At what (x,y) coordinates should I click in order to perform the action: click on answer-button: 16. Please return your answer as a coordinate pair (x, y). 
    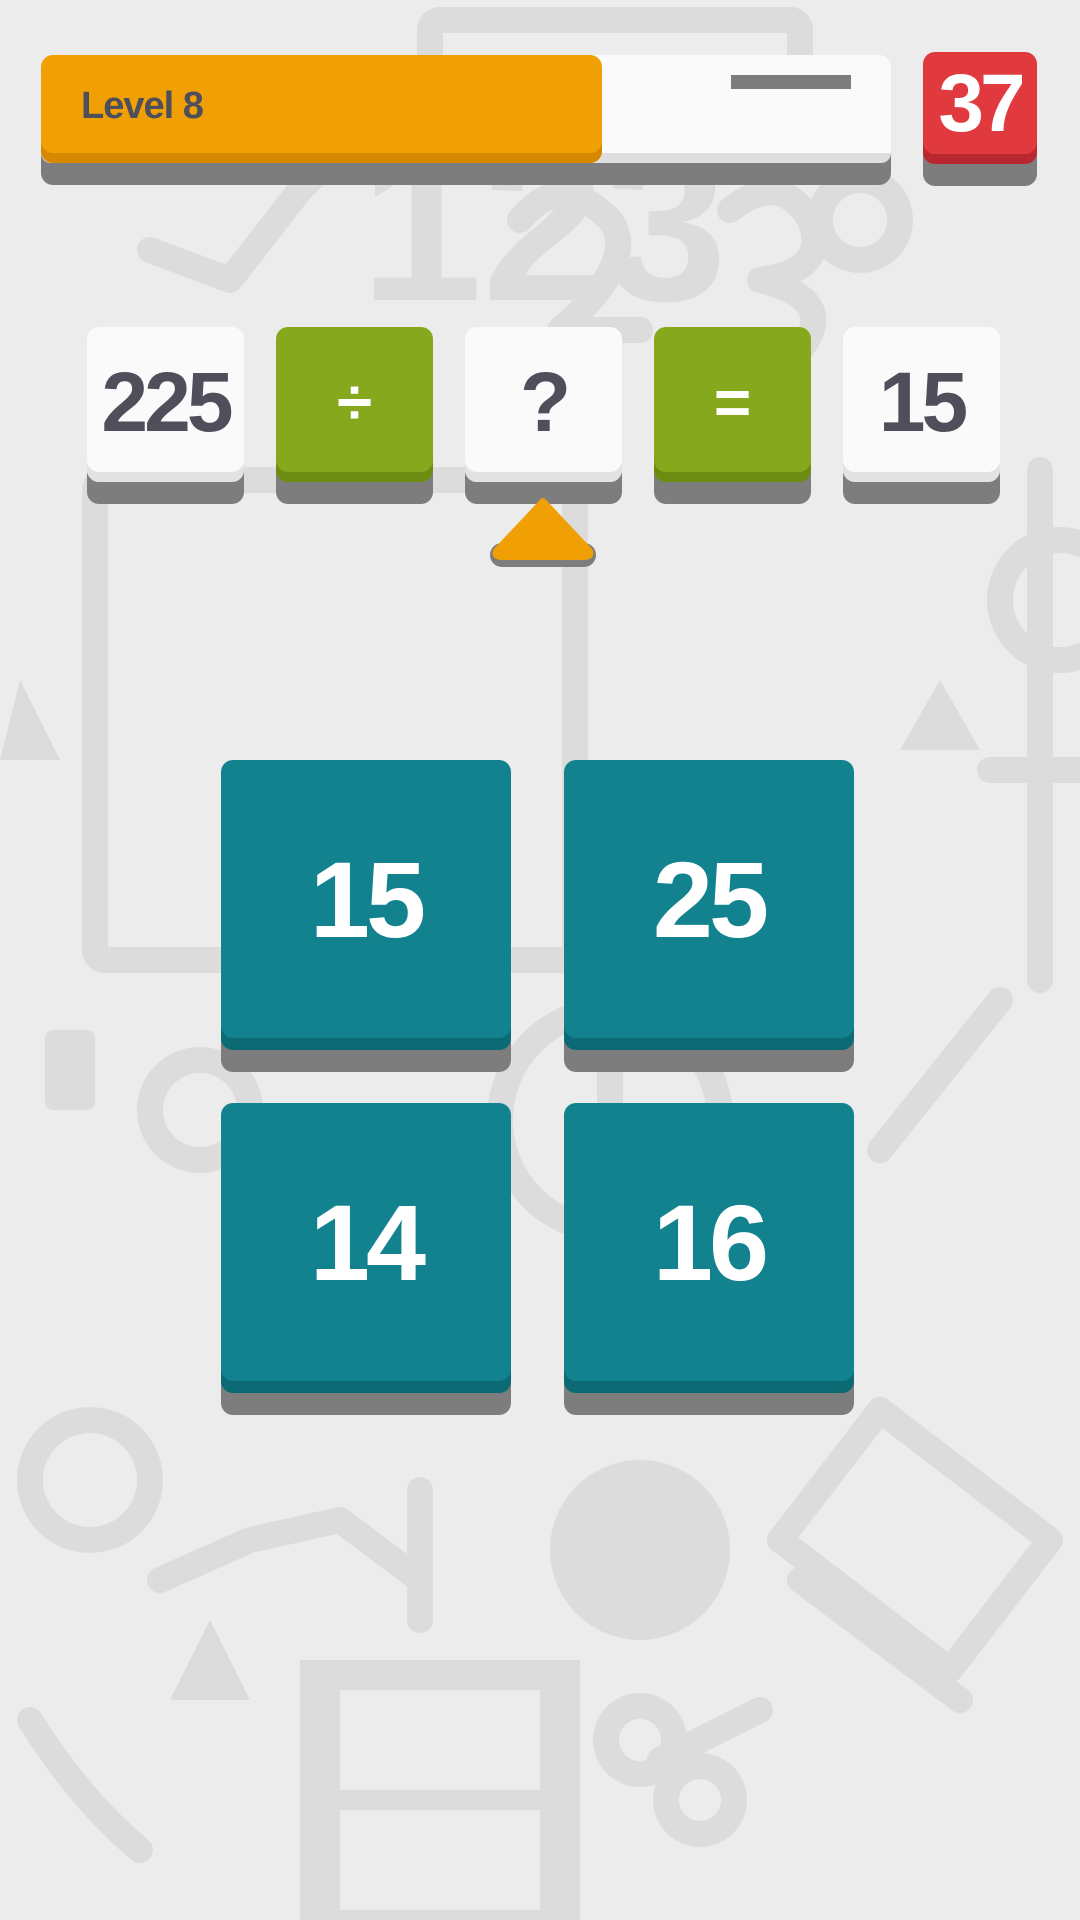
    Looking at the image, I should click on (709, 1248).